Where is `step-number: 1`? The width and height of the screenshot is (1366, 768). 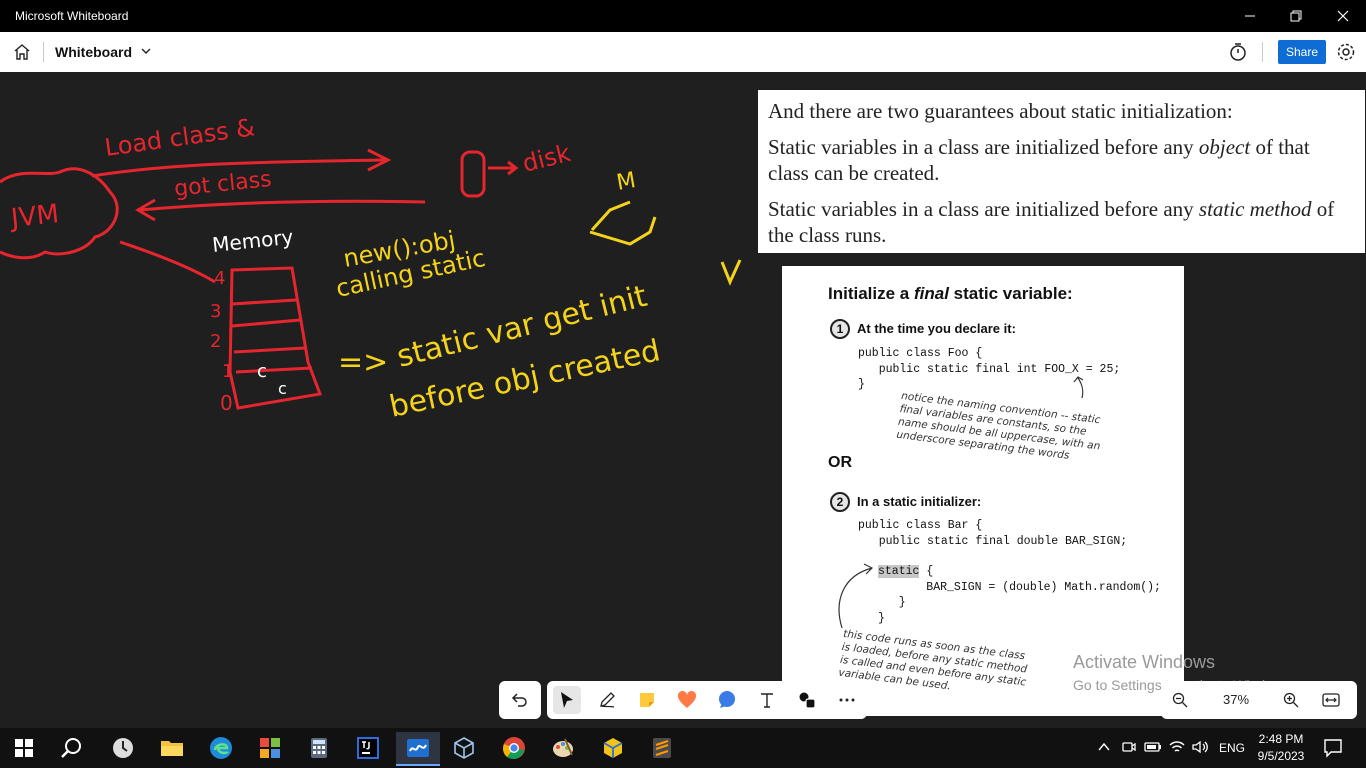 step-number: 1 is located at coordinates (840, 329).